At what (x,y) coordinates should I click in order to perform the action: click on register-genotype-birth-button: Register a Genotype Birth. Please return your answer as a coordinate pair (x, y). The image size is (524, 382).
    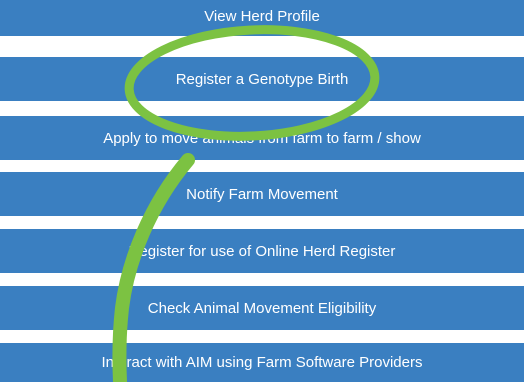
    Looking at the image, I should click on (262, 79).